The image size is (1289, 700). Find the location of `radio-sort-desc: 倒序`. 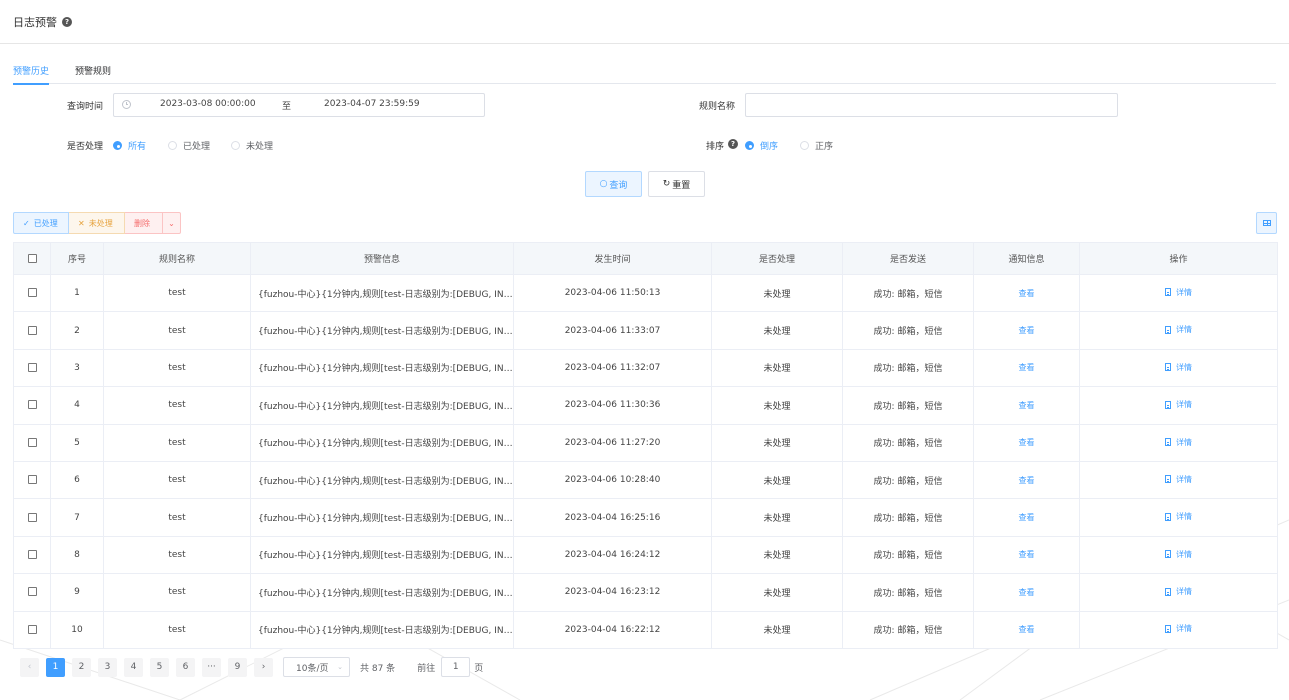

radio-sort-desc: 倒序 is located at coordinates (761, 145).